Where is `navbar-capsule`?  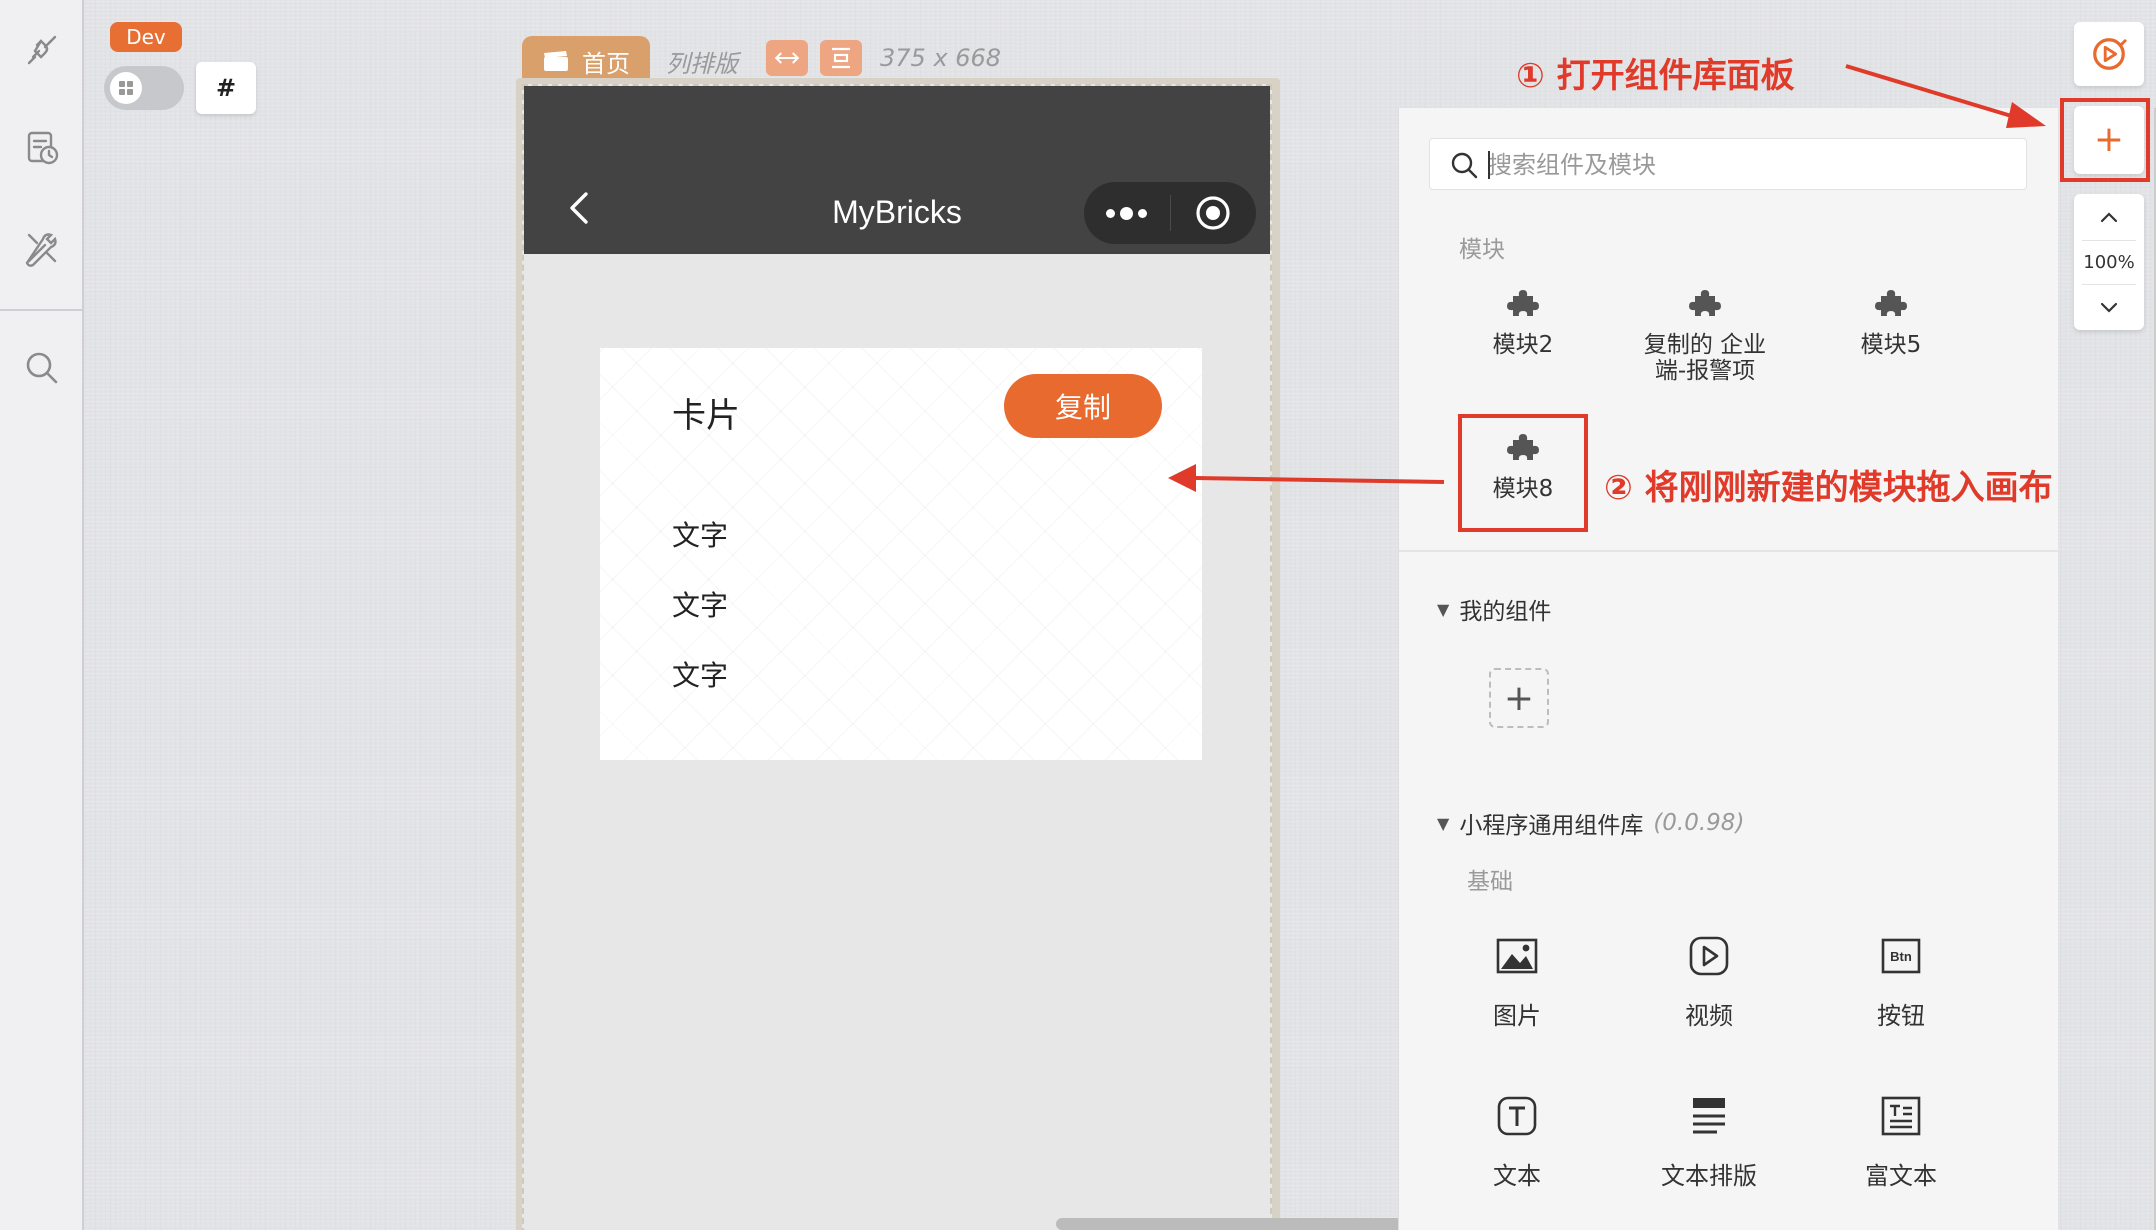
navbar-capsule is located at coordinates (1170, 213).